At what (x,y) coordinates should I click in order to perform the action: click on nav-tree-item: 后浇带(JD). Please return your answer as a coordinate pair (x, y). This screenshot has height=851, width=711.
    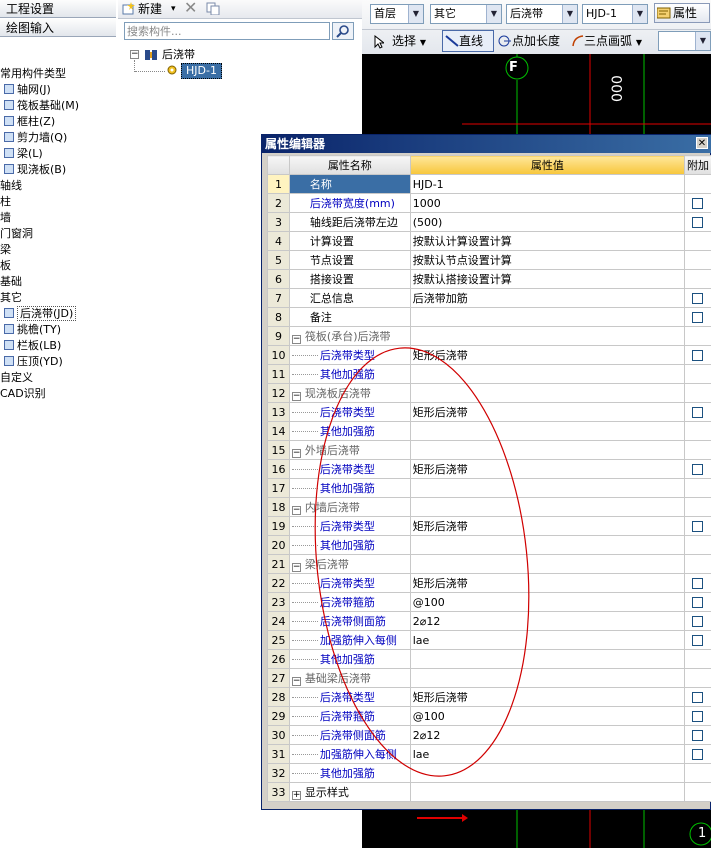
    Looking at the image, I should click on (40, 314).